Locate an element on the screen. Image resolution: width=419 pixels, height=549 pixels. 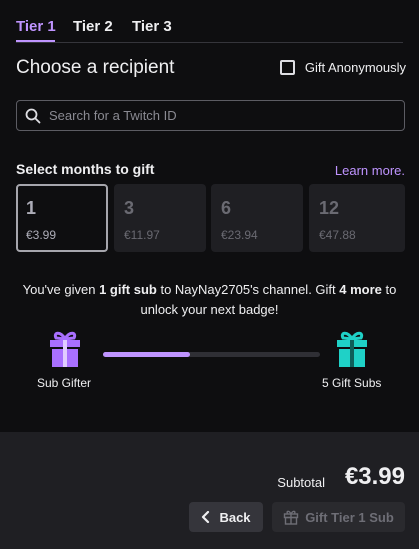
month-option-1: 1 €3.99 is located at coordinates (62, 218).